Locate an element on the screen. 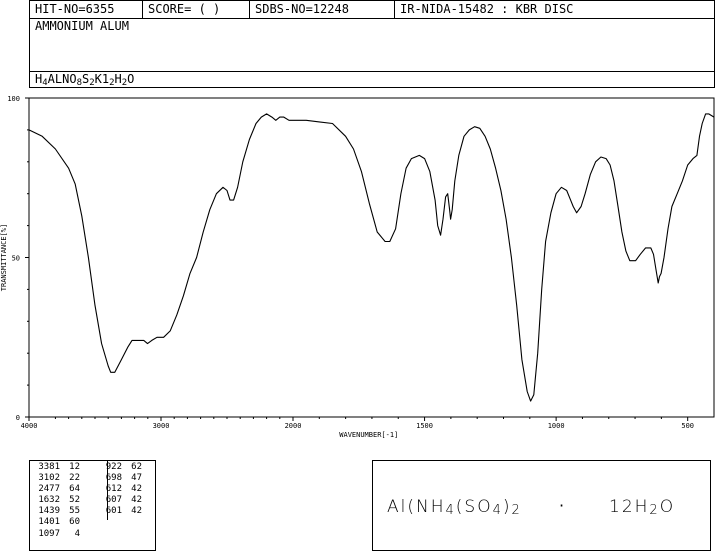  peak-row: 1401 60 is located at coordinates (87, 522).